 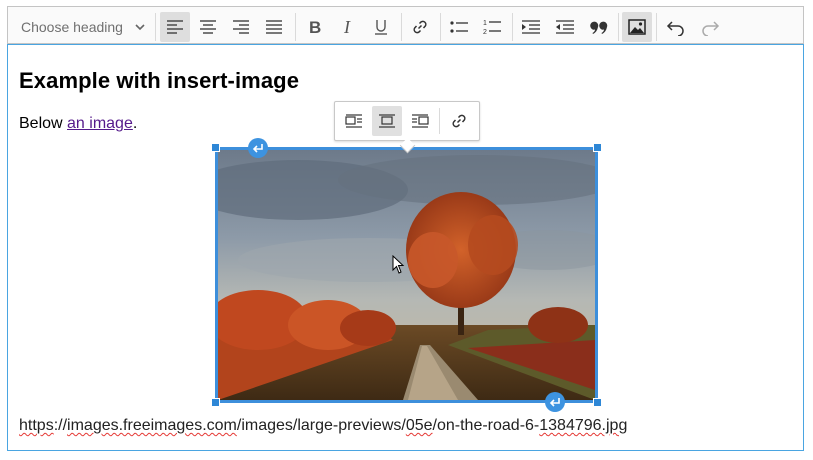 I want to click on image-wrap-left-button, so click(x=354, y=121).